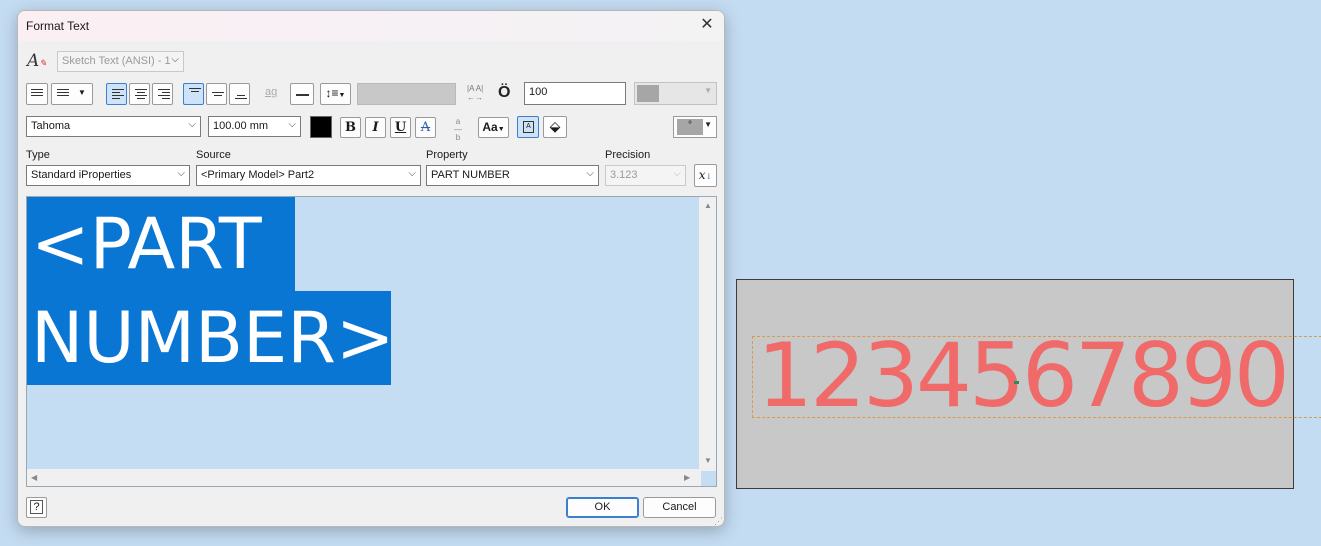 This screenshot has width=1321, height=546. Describe the element at coordinates (447, 155) in the screenshot. I see `property-label: Property` at that location.